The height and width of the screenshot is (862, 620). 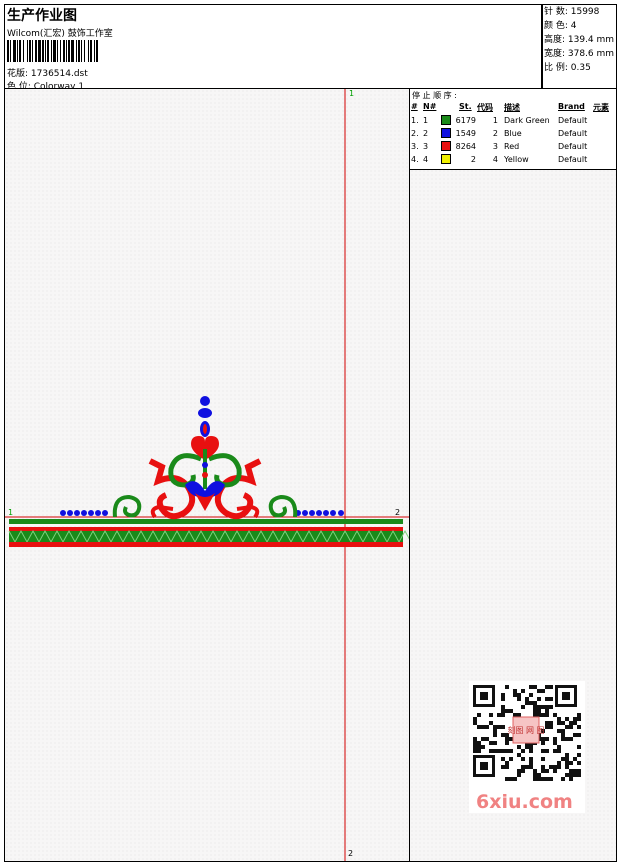 I want to click on curl-right-small, so click(x=283, y=506).